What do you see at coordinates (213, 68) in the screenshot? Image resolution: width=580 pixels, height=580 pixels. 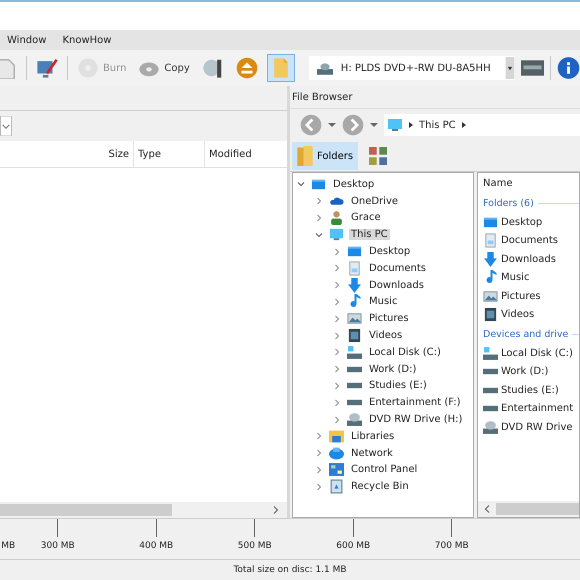 I see `disc-copy-icon` at bounding box center [213, 68].